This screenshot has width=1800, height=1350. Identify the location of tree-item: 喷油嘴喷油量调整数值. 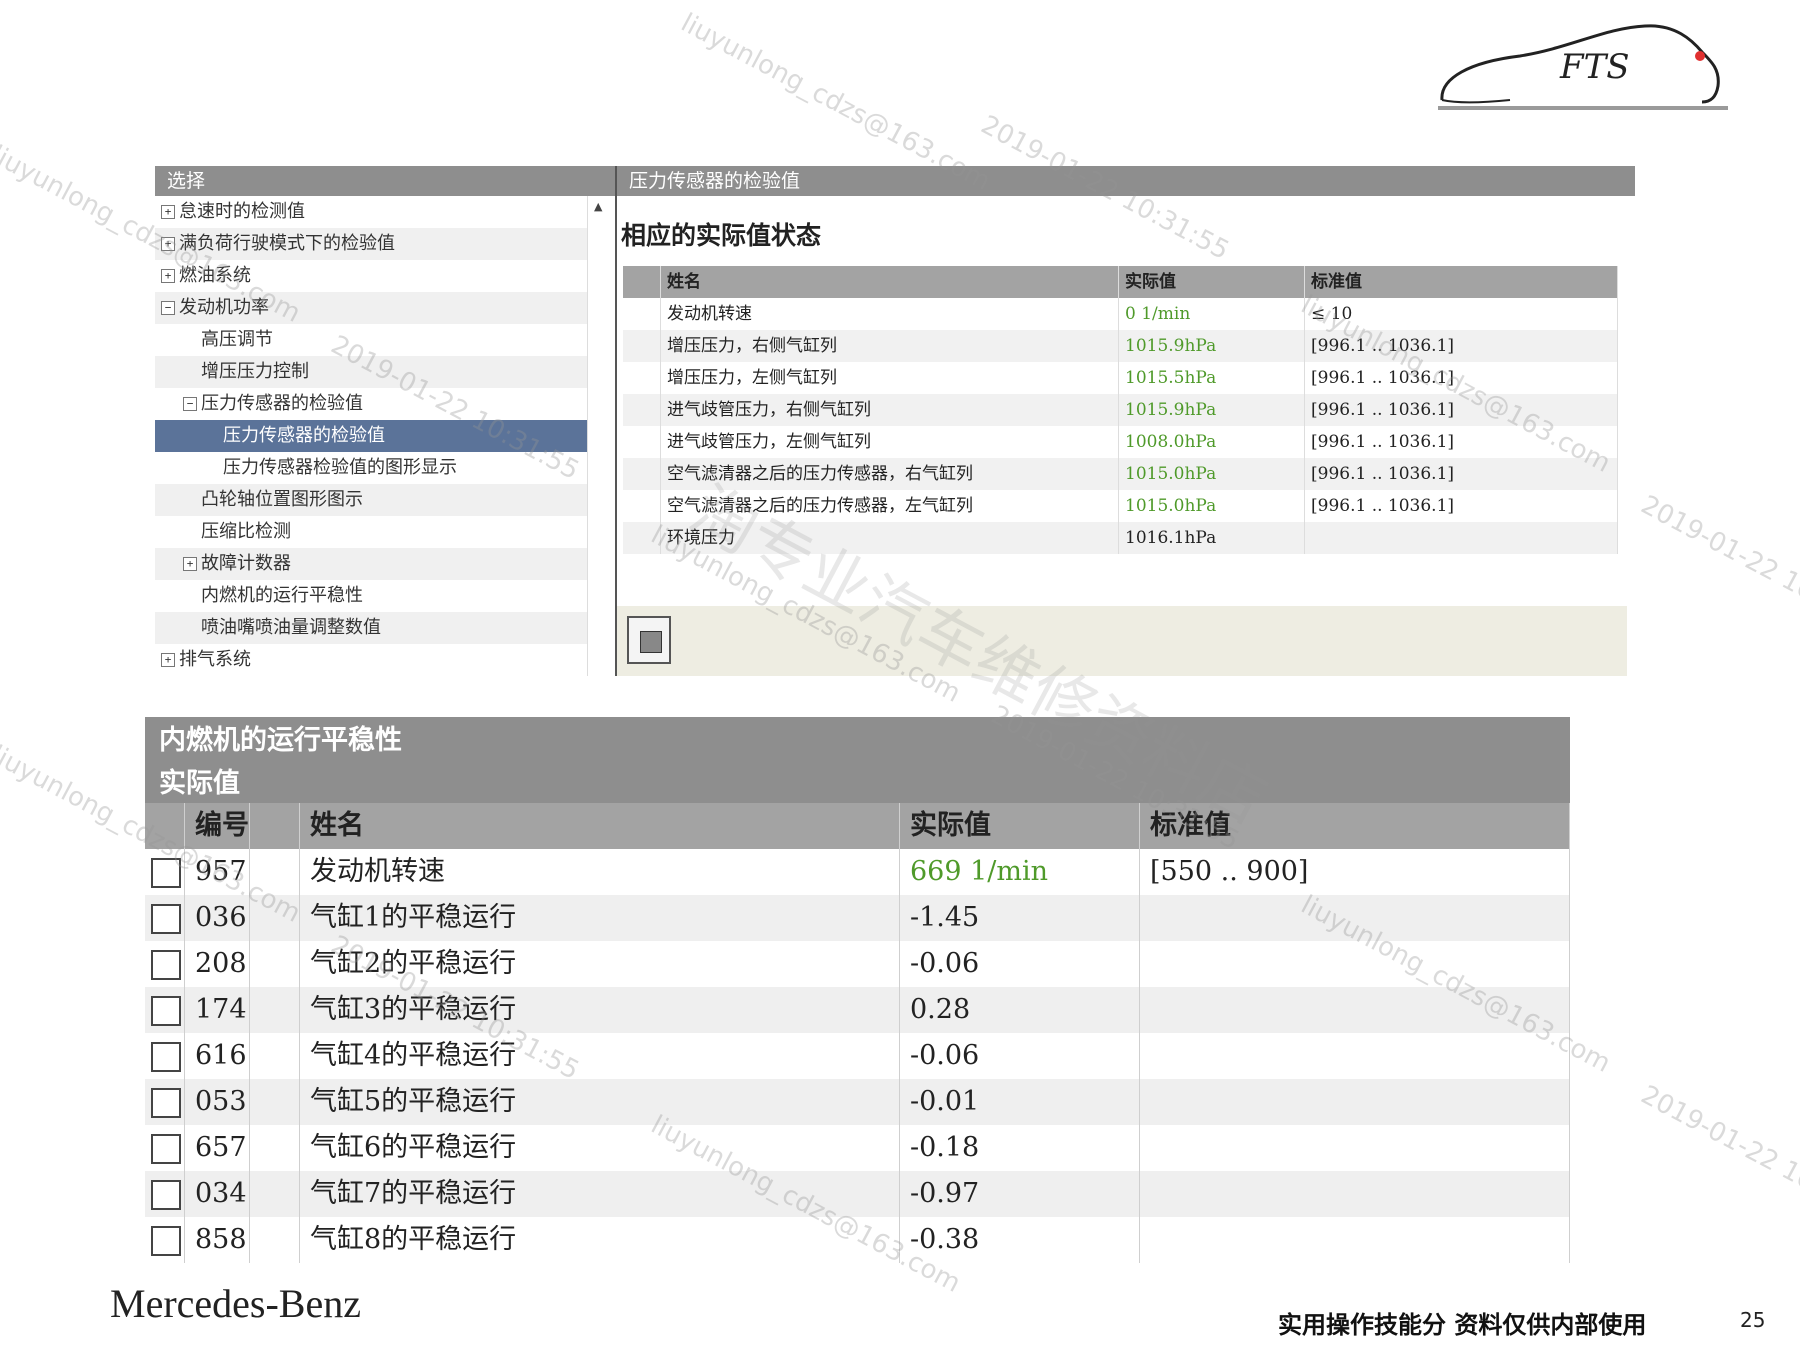
(371, 628).